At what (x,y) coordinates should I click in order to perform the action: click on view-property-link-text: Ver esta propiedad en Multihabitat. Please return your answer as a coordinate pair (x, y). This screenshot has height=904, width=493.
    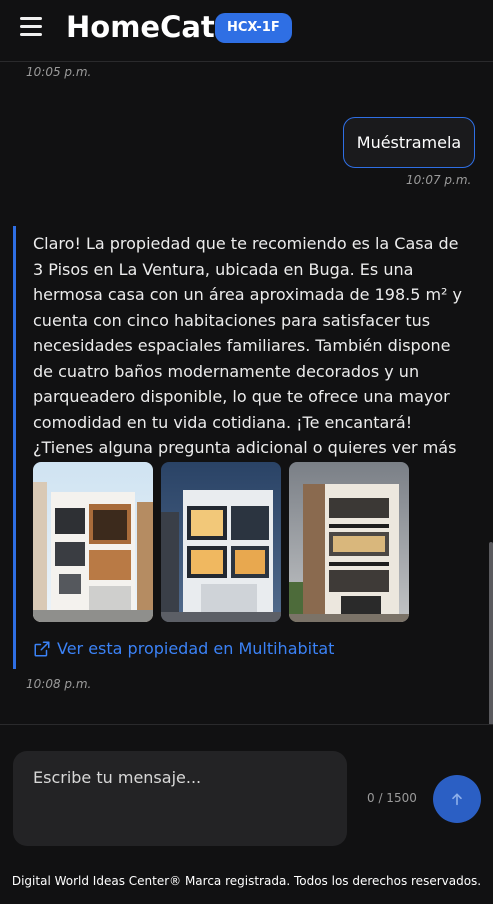
    Looking at the image, I should click on (196, 648).